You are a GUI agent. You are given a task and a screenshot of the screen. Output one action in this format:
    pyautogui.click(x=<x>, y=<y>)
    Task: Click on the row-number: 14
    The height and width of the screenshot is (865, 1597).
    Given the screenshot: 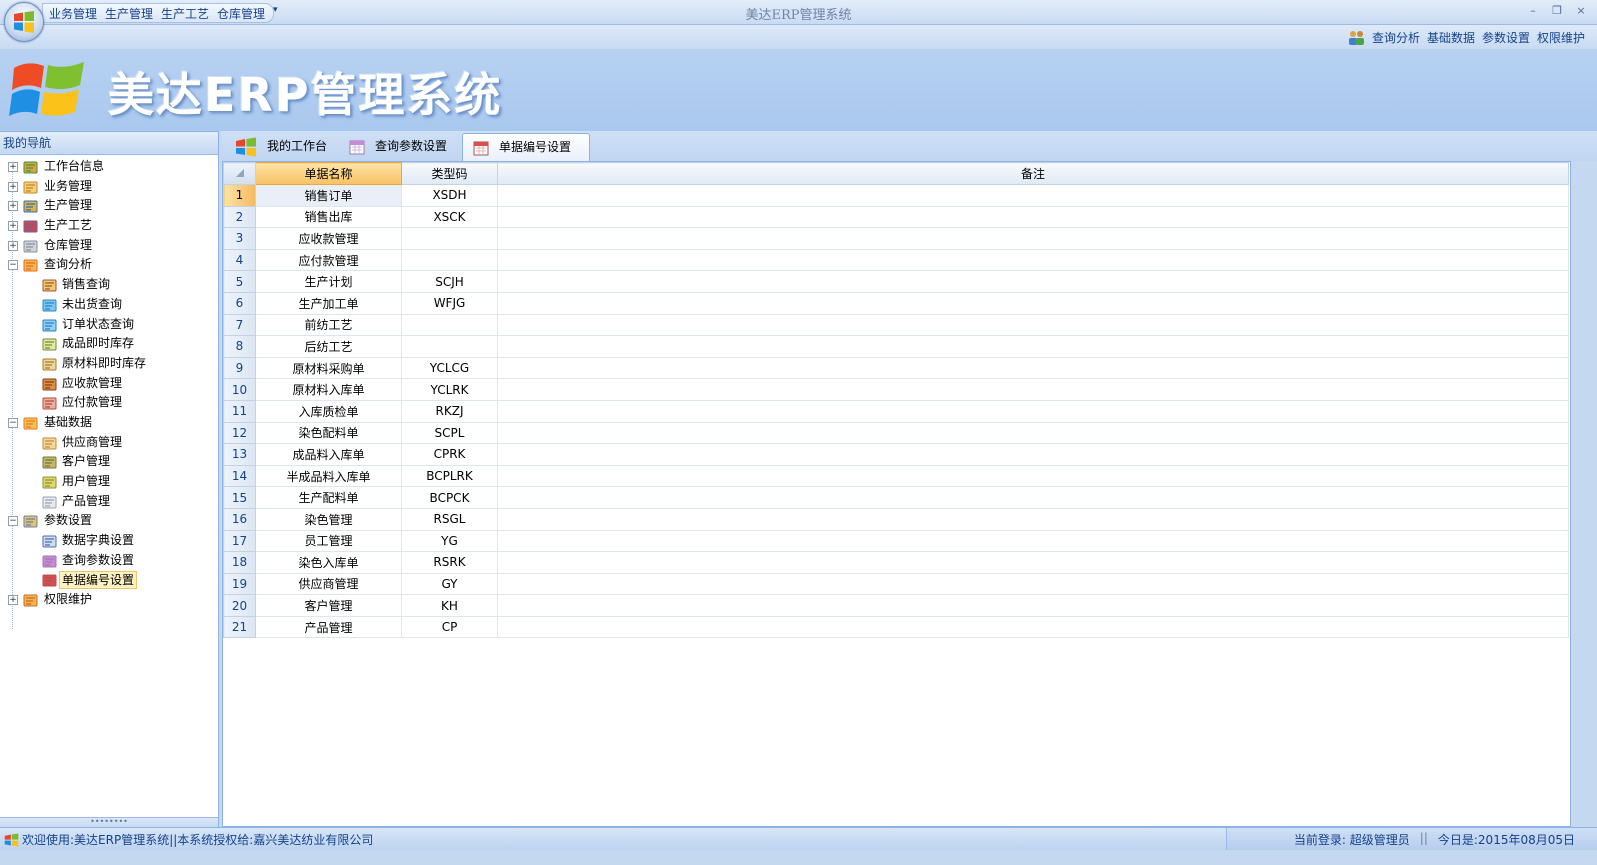 What is the action you would take?
    pyautogui.click(x=239, y=476)
    